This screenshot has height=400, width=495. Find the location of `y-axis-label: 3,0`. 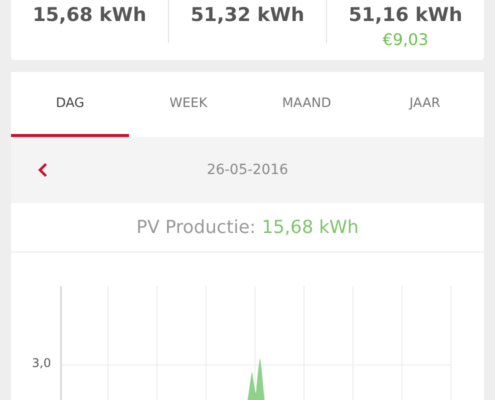

y-axis-label: 3,0 is located at coordinates (41, 363).